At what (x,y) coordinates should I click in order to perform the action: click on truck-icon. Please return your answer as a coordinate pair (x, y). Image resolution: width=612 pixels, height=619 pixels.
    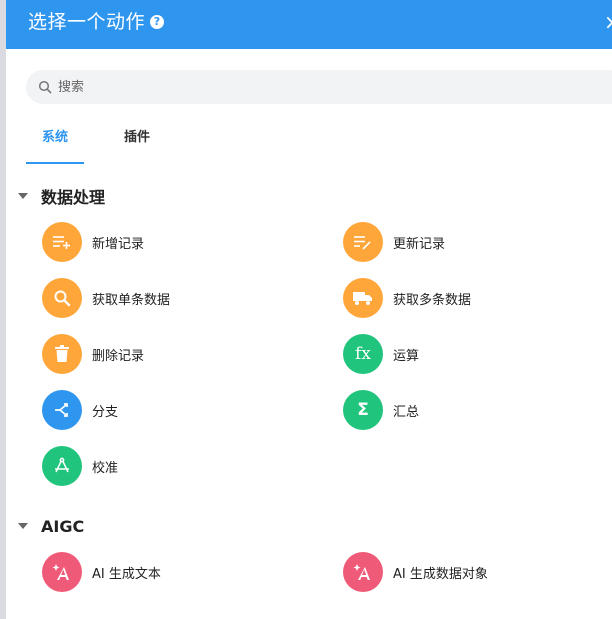
    Looking at the image, I should click on (363, 298).